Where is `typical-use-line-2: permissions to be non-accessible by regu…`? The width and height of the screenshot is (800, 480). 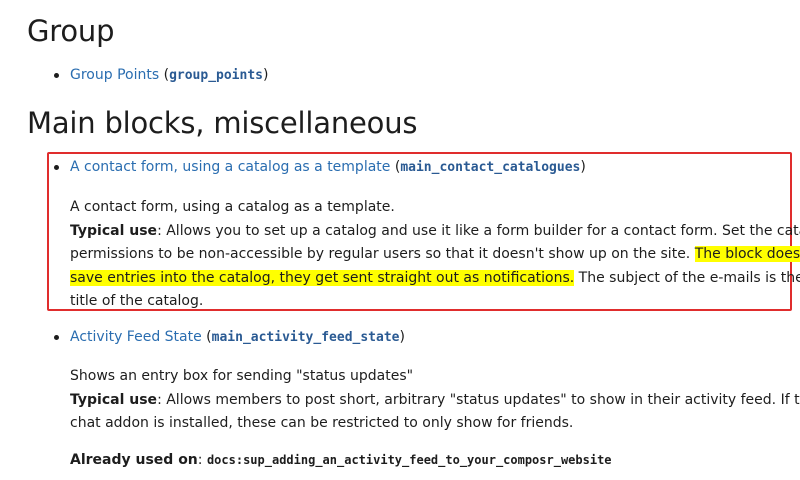
typical-use-line-2: permissions to be non-accessible by regu… is located at coordinates (435, 255).